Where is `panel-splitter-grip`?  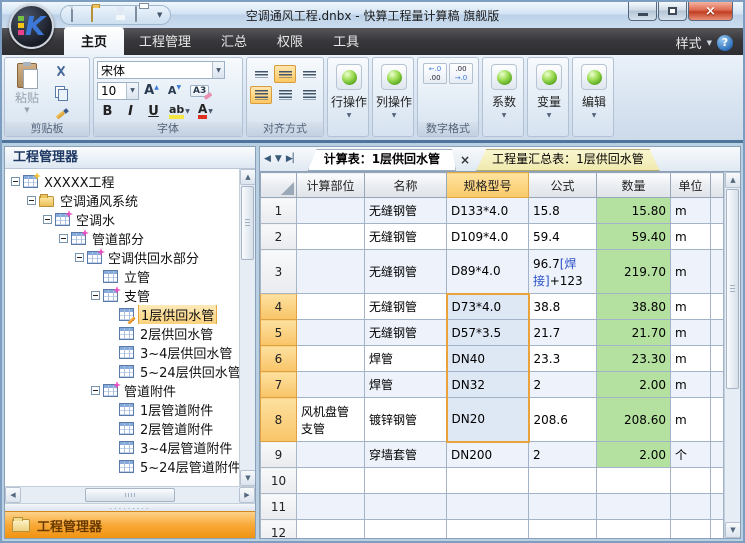 panel-splitter-grip is located at coordinates (130, 507).